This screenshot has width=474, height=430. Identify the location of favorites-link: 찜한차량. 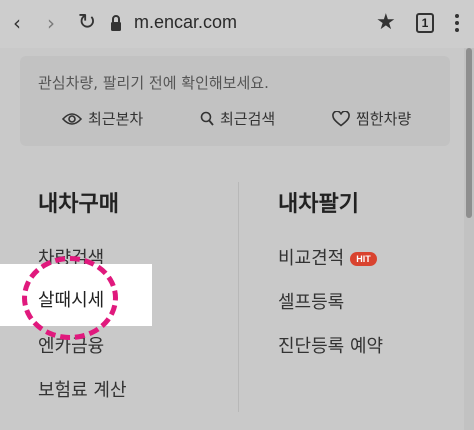
(371, 118).